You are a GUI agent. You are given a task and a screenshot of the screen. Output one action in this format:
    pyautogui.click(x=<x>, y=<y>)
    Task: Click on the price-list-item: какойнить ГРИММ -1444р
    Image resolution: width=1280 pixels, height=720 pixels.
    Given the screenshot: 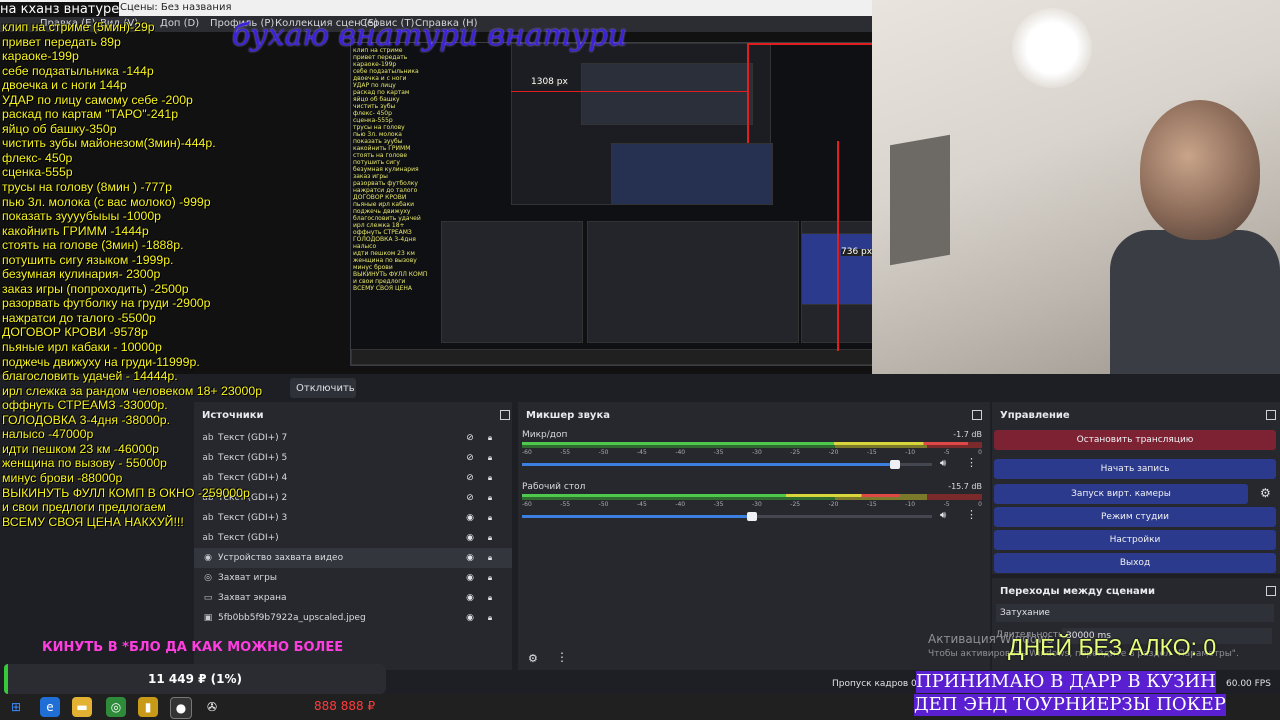 What is the action you would take?
    pyautogui.click(x=75, y=230)
    